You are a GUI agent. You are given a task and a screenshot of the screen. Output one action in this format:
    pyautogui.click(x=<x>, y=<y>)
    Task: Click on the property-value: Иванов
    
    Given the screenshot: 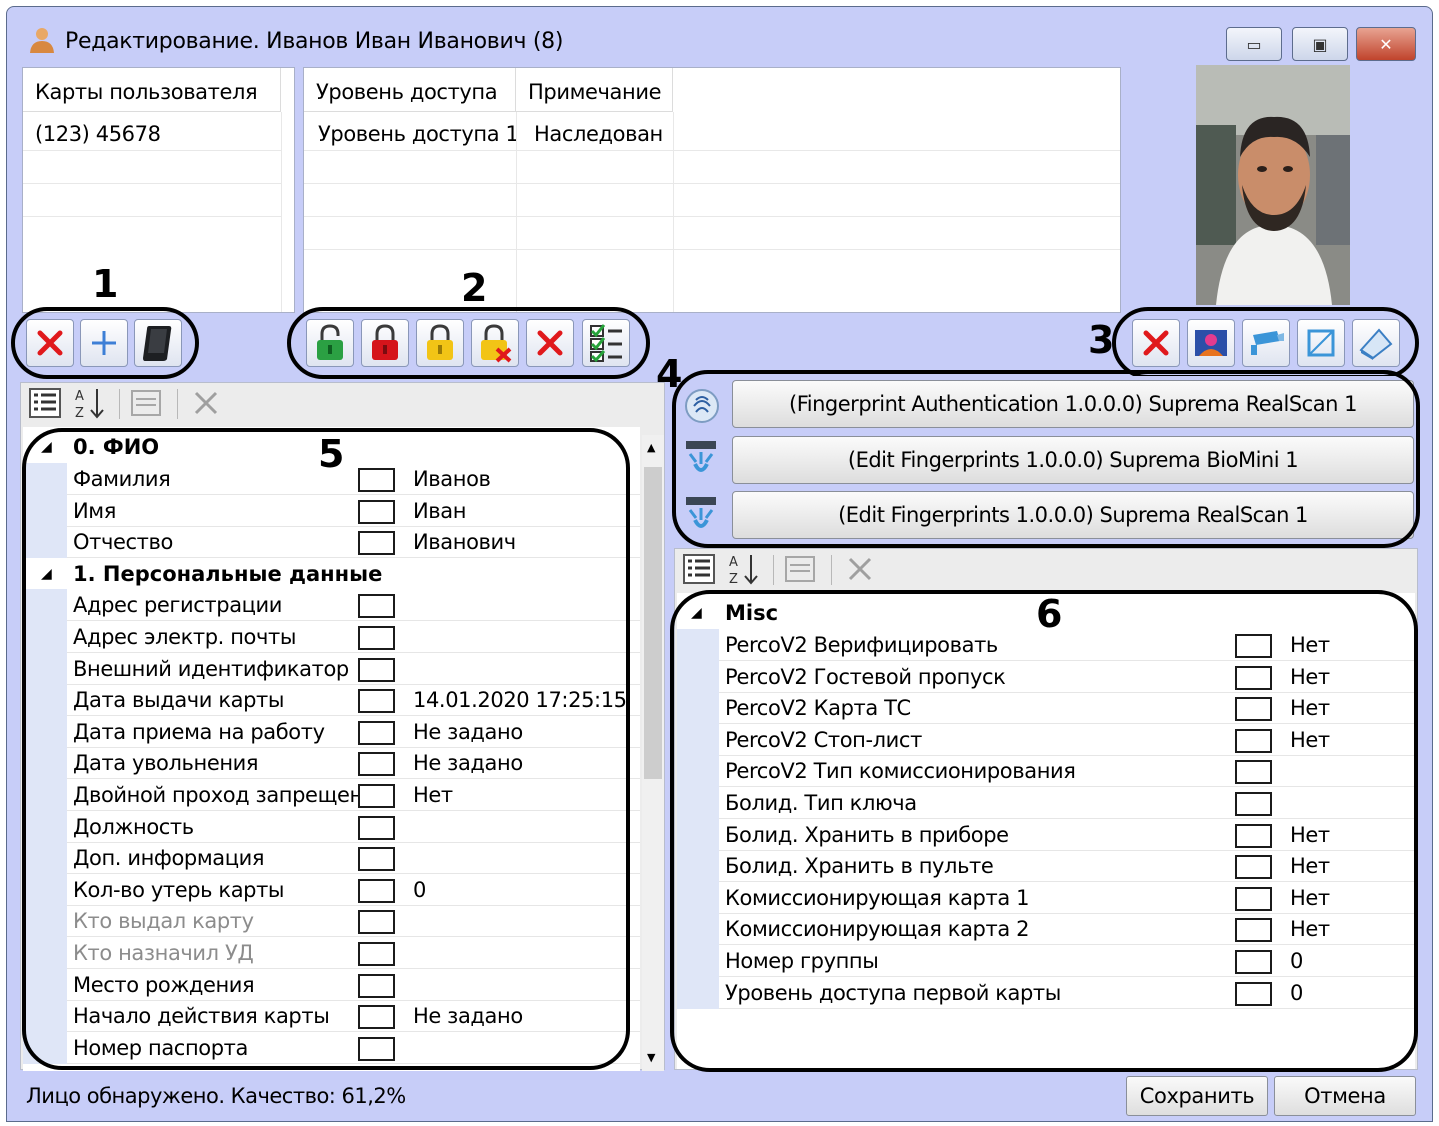 What is the action you would take?
    pyautogui.click(x=452, y=479)
    